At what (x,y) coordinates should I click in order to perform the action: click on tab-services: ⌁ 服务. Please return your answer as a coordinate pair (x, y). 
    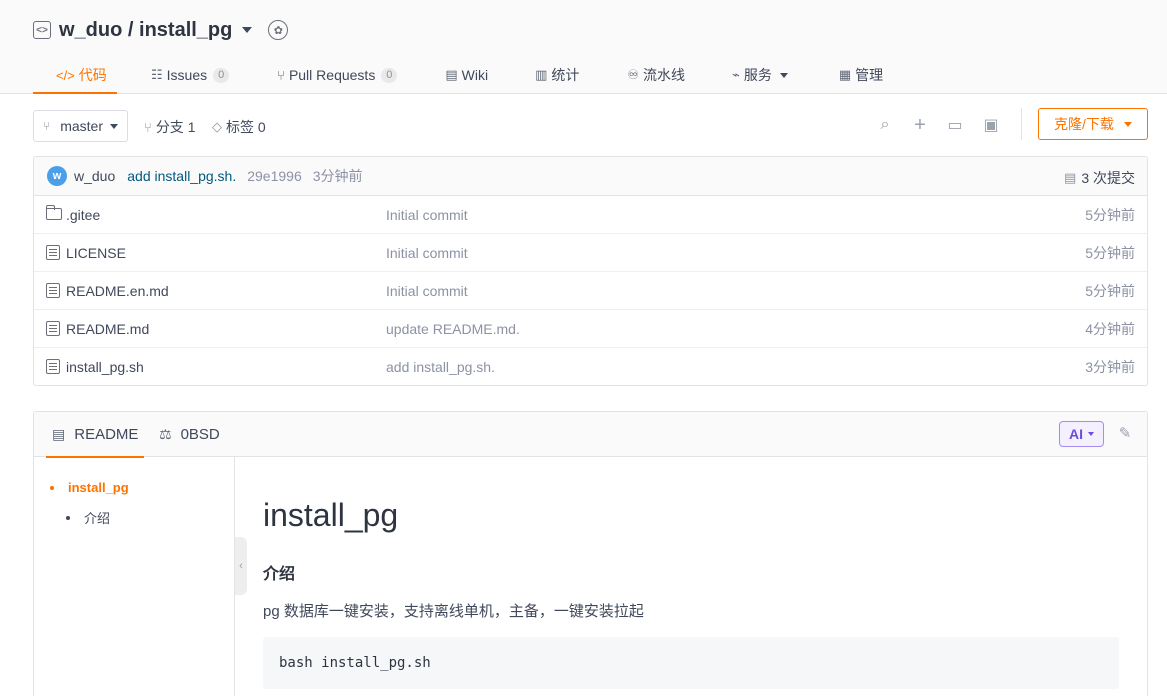
    Looking at the image, I should click on (760, 75).